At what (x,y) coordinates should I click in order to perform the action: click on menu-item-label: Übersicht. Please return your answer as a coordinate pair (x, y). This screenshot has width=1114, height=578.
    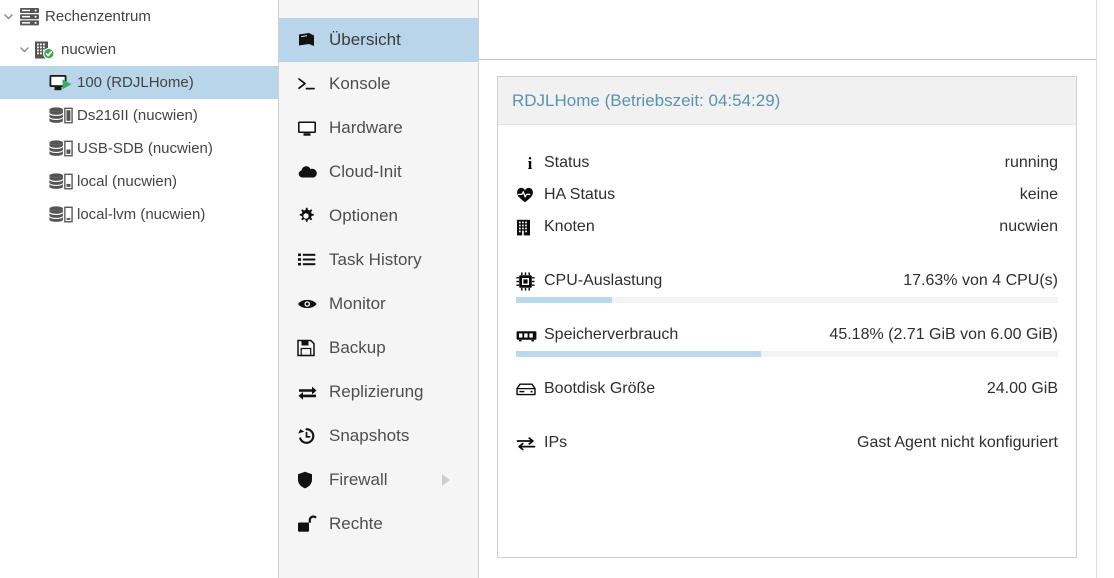
    Looking at the image, I should click on (365, 39).